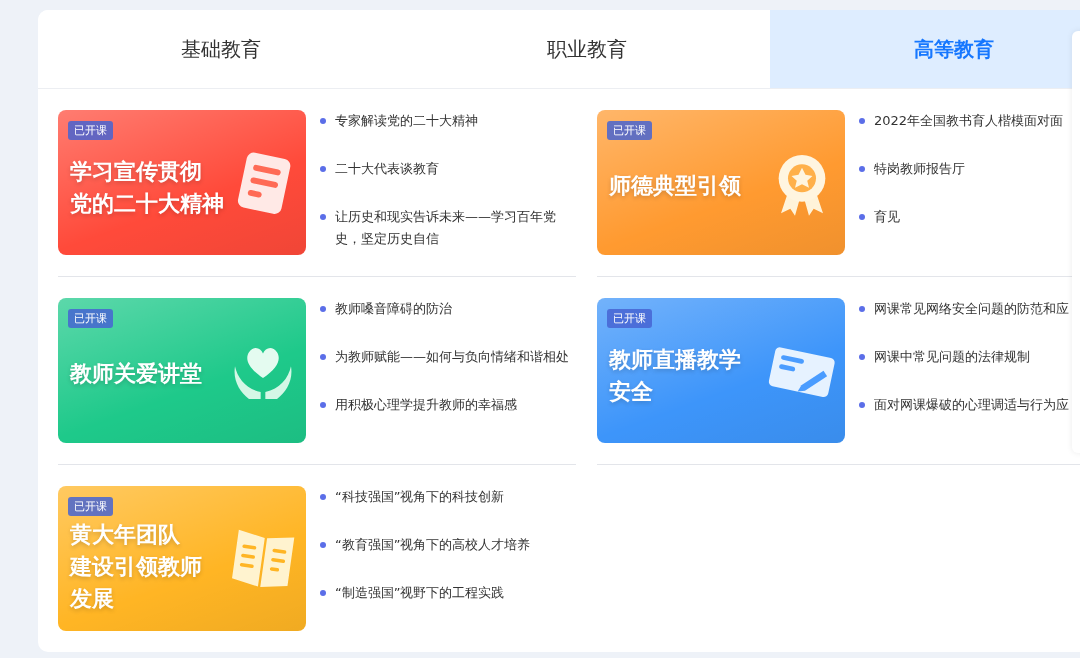 Image resolution: width=1080 pixels, height=658 pixels. What do you see at coordinates (675, 375) in the screenshot?
I see `course-title: 教师直播教学 安全` at bounding box center [675, 375].